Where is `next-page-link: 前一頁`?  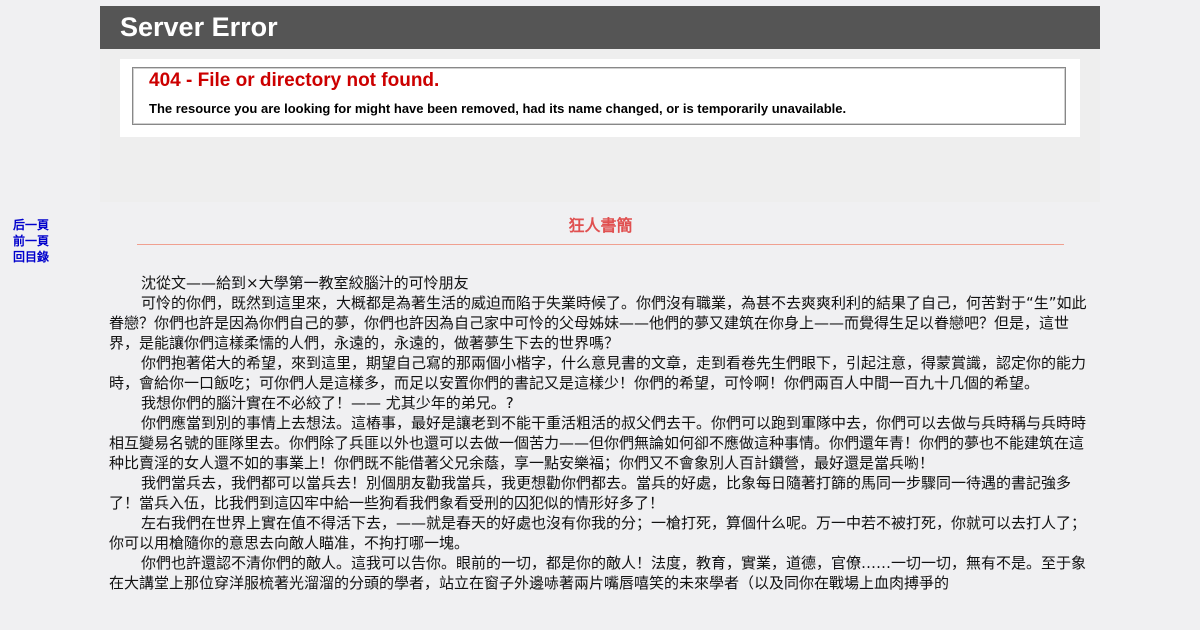
next-page-link: 前一頁 is located at coordinates (31, 241).